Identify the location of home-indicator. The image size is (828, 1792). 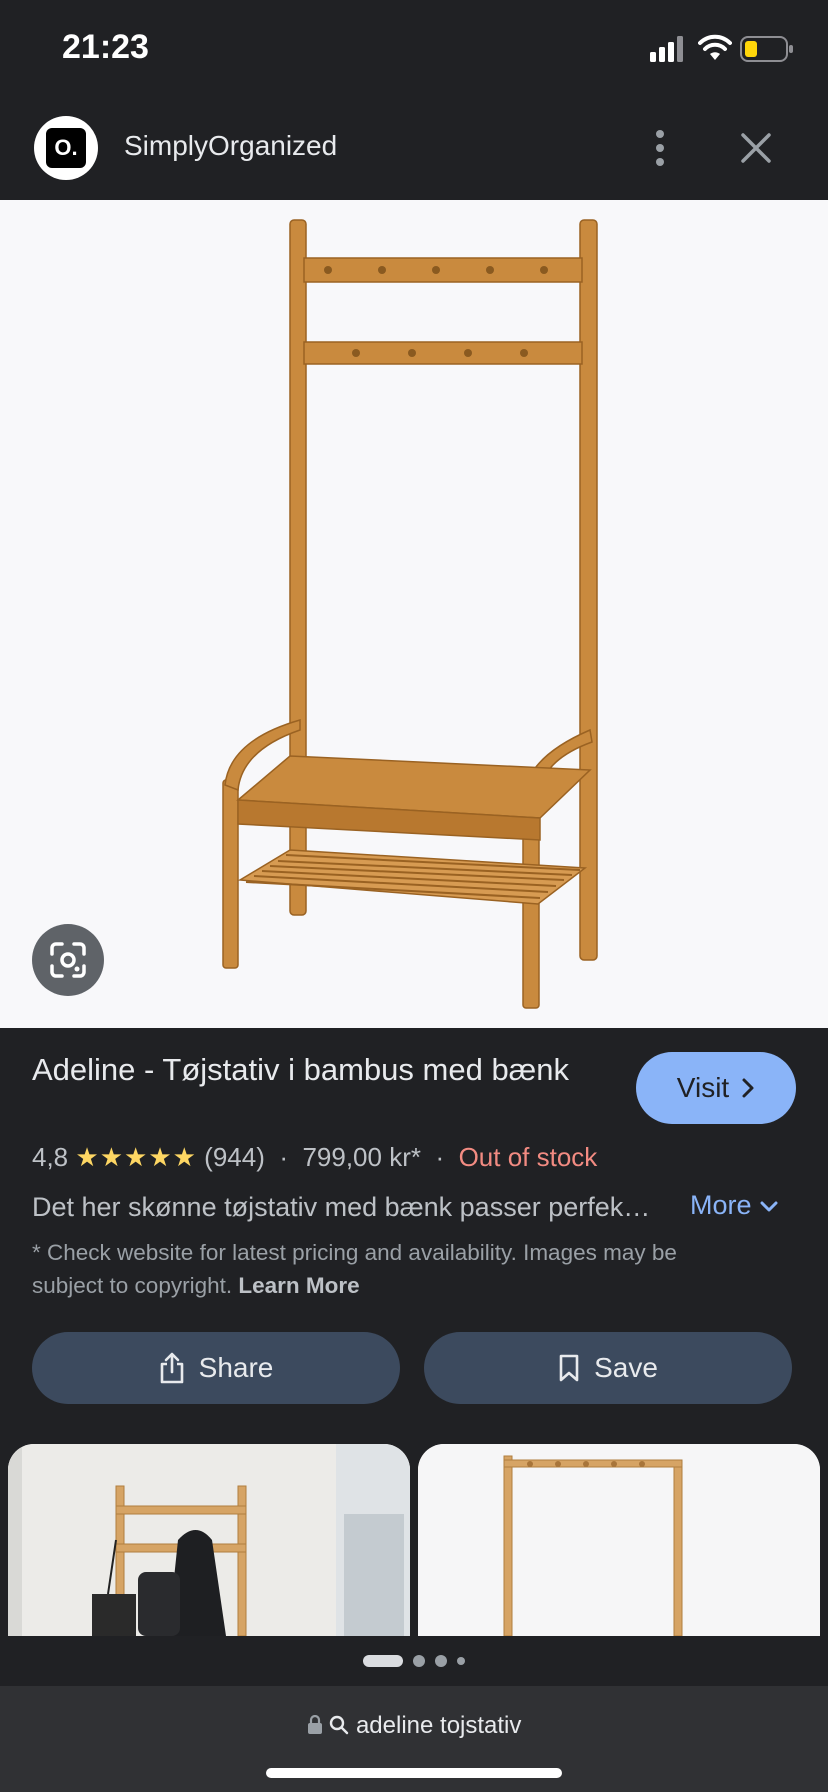
(414, 1773).